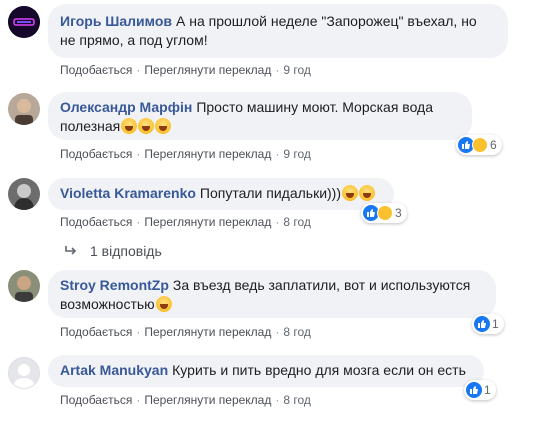 The height and width of the screenshot is (423, 542). I want to click on comment-bubble: Violetta Kramarenko Попутали пидальки))), so click(221, 194).